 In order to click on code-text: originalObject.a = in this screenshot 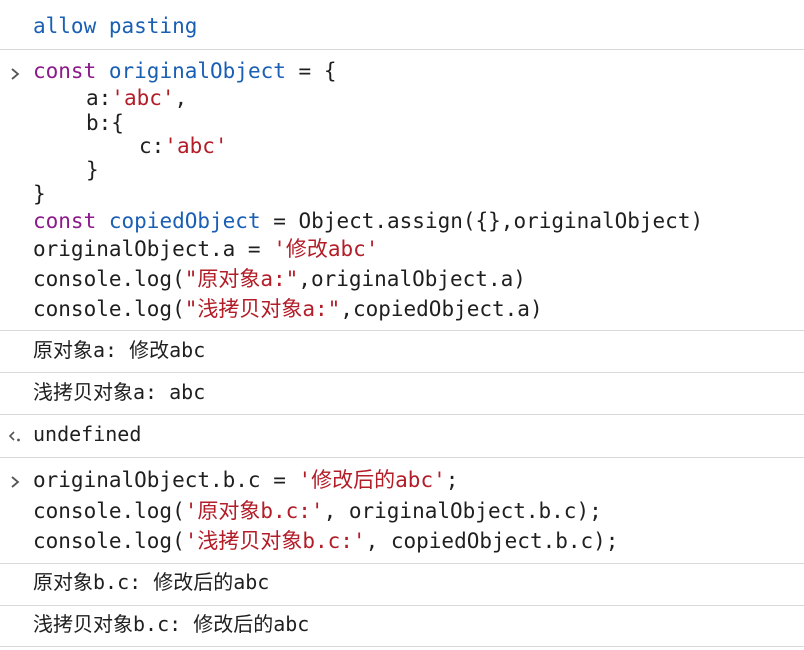, I will do `click(153, 249)`.